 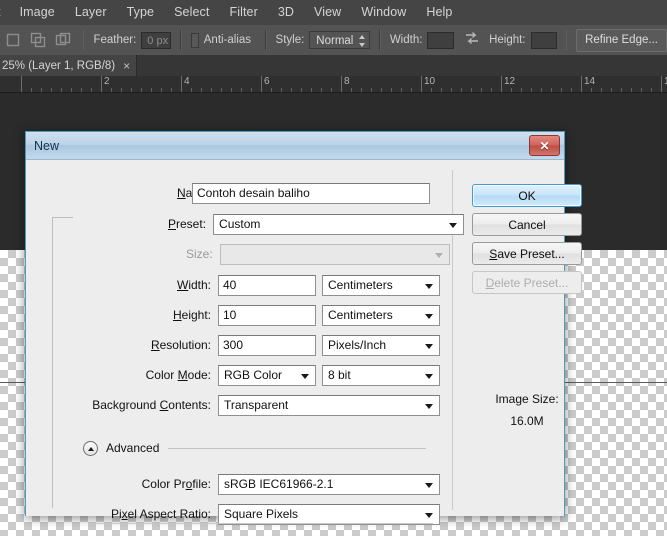 I want to click on anti-alias-checkbox, so click(x=194, y=40).